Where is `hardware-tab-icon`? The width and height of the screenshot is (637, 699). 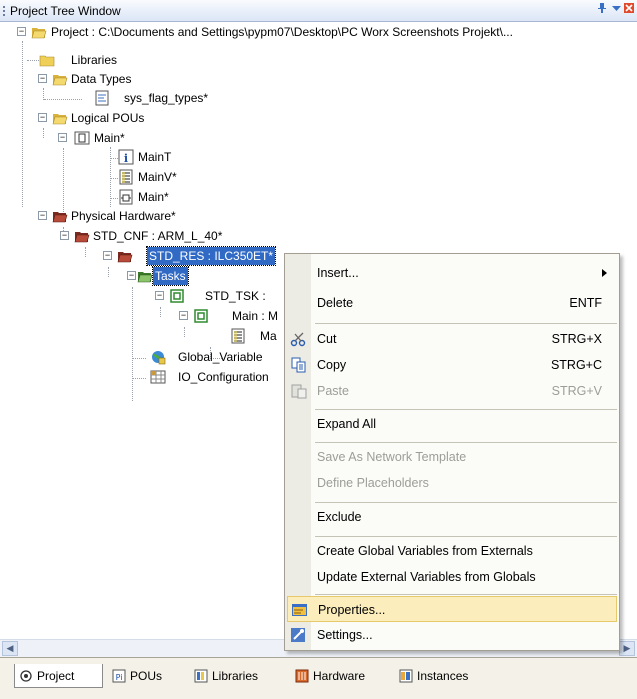
hardware-tab-icon is located at coordinates (302, 676).